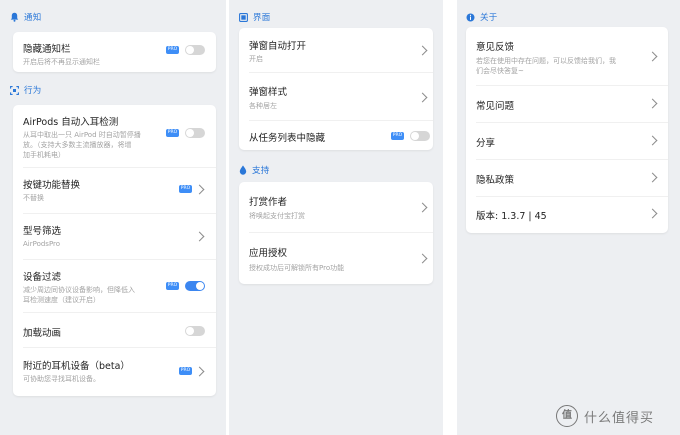 The image size is (680, 435). I want to click on watermark: 值 什么值得买, so click(605, 416).